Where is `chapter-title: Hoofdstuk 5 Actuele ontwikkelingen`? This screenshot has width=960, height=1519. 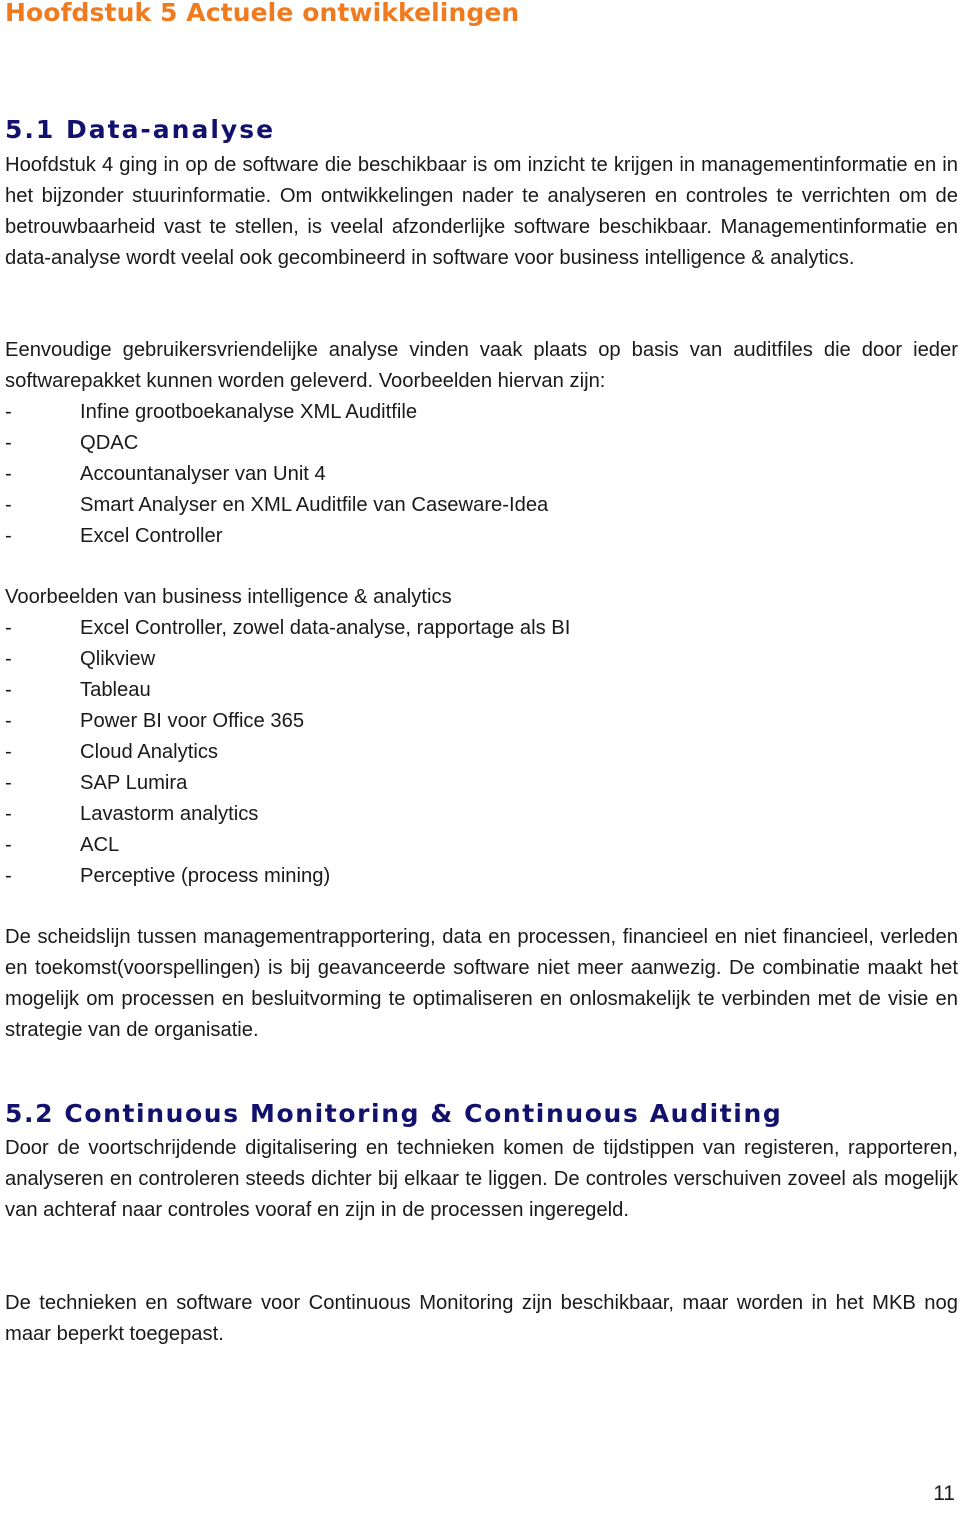
chapter-title: Hoofdstuk 5 Actuele ontwikkelingen is located at coordinates (262, 13).